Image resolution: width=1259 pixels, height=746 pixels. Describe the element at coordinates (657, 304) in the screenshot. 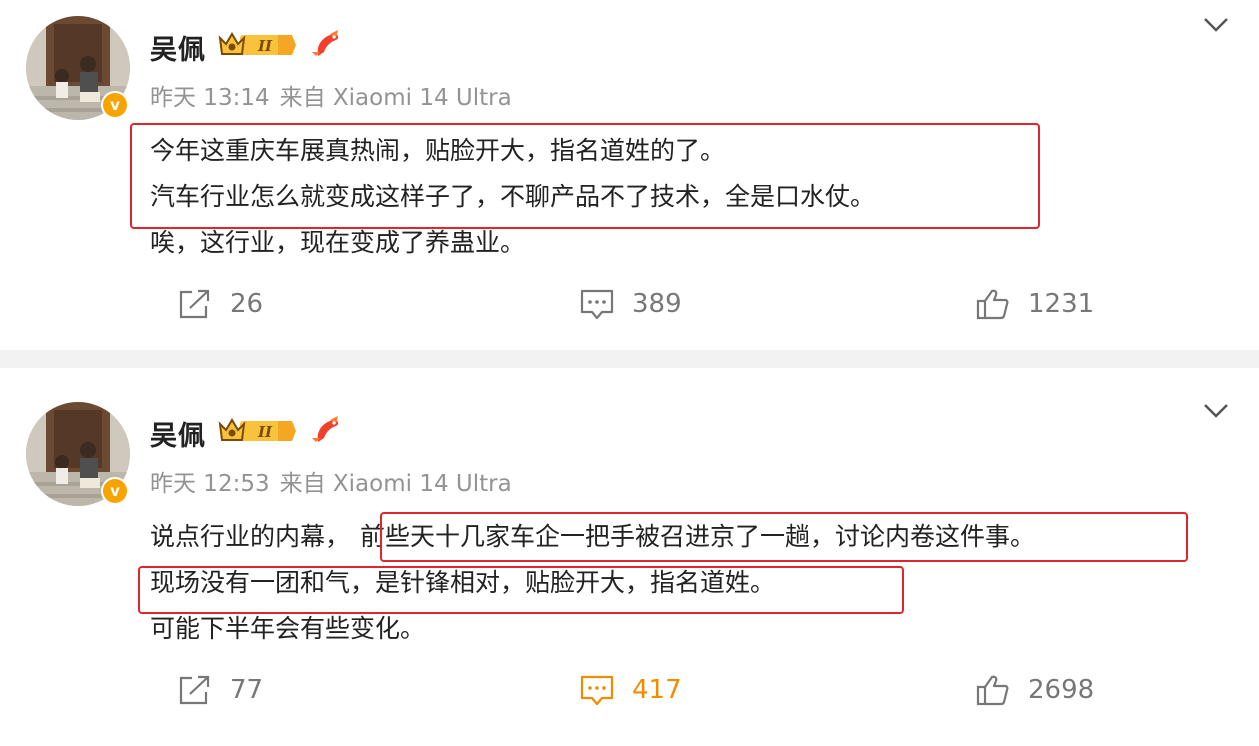

I see `comment-count: 389` at that location.